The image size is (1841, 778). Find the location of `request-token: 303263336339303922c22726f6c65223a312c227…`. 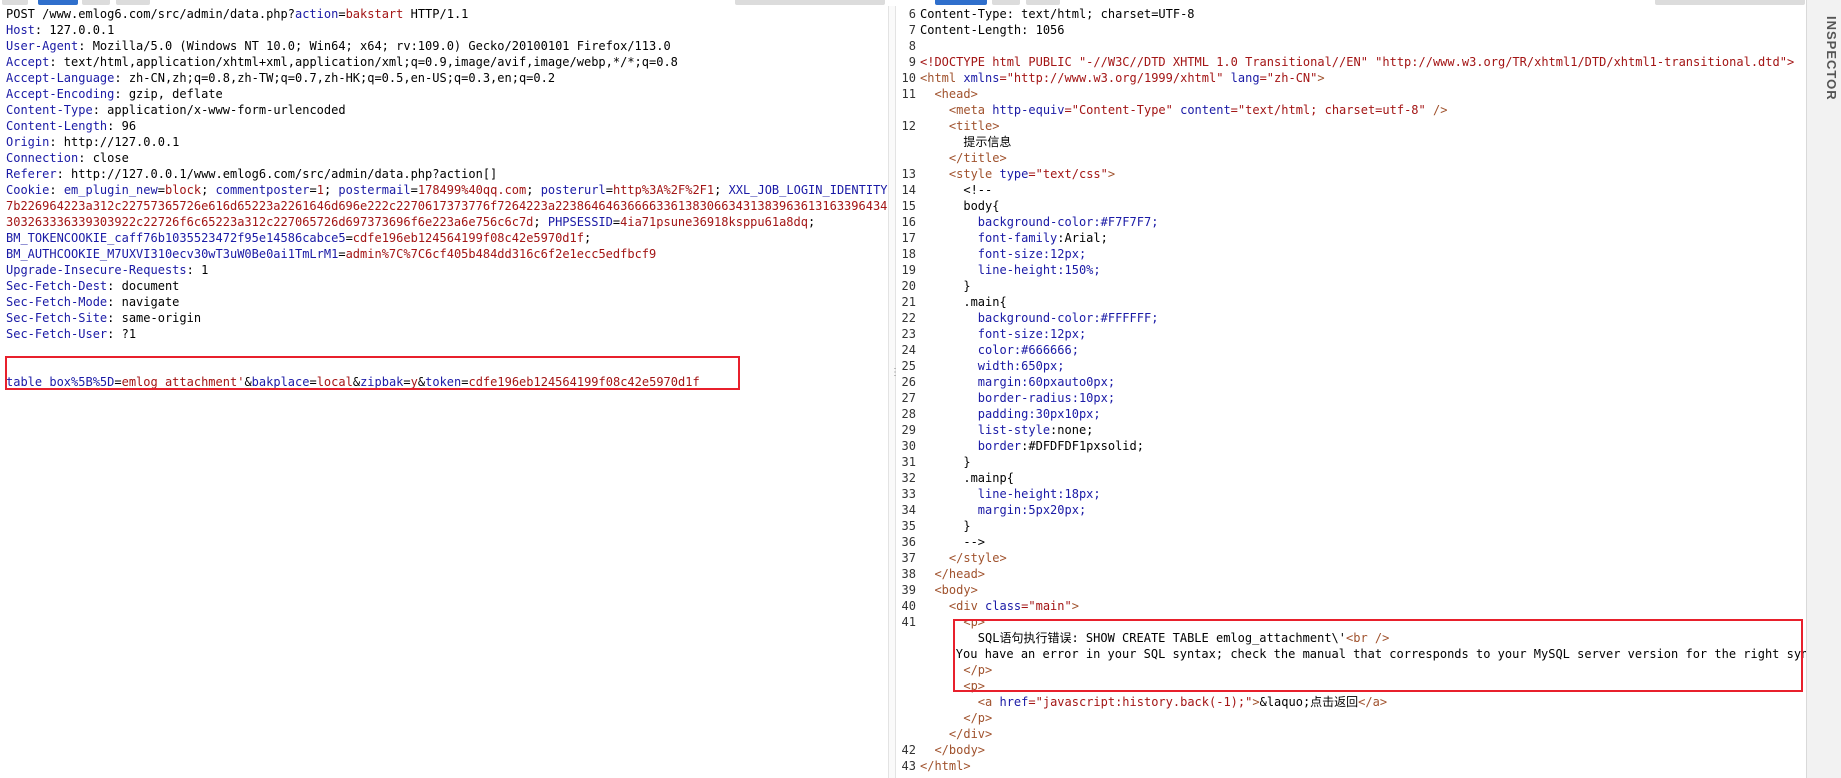

request-token: 303263336339303922c22726f6c65223a312c227… is located at coordinates (270, 222).